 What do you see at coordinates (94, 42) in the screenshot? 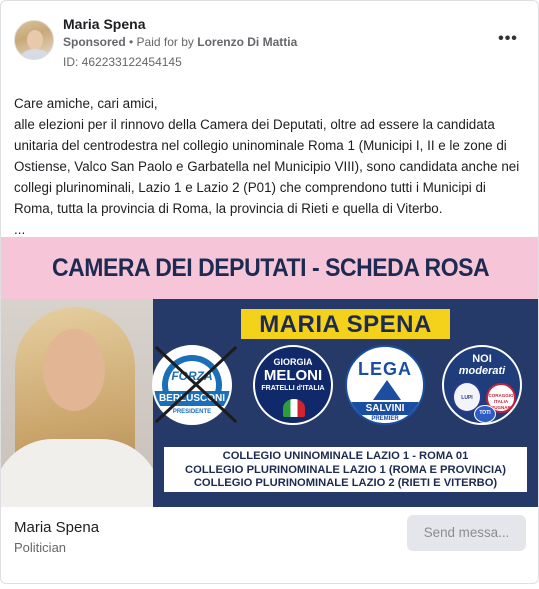
I see `sponsored-label: Sponsored` at bounding box center [94, 42].